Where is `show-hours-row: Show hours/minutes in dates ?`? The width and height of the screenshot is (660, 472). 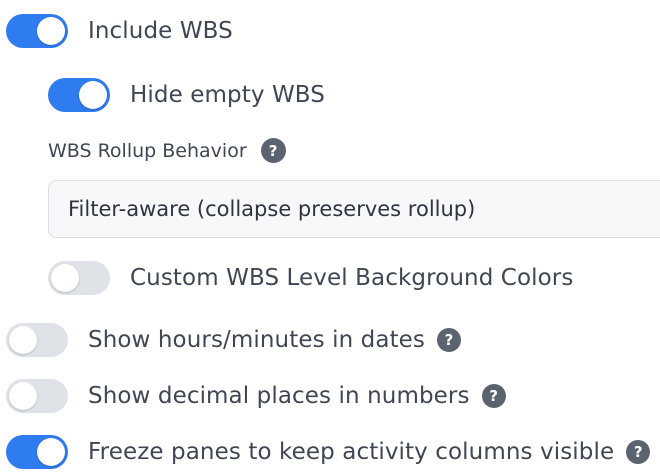
show-hours-row: Show hours/minutes in dates ? is located at coordinates (234, 340).